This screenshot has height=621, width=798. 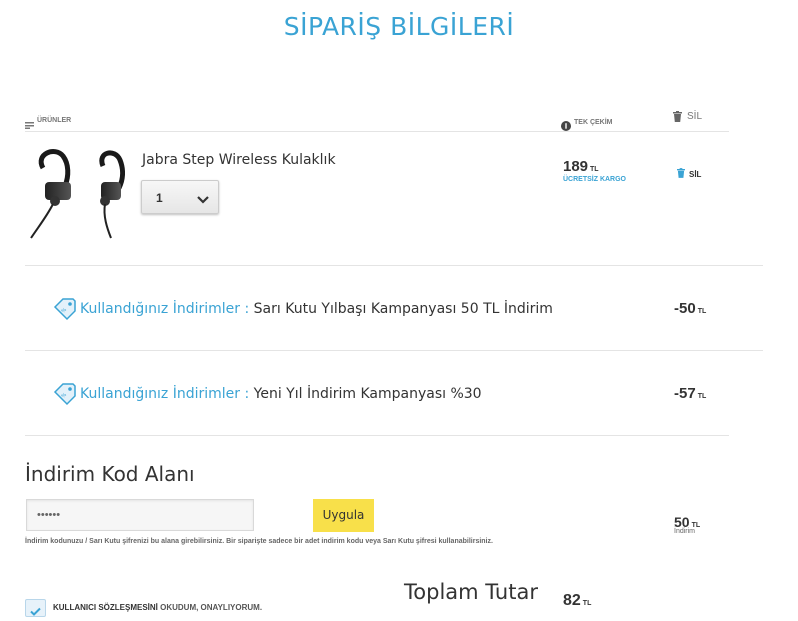 I want to click on product-name: Jabra Step Wireless Kulaklık, so click(x=239, y=160).